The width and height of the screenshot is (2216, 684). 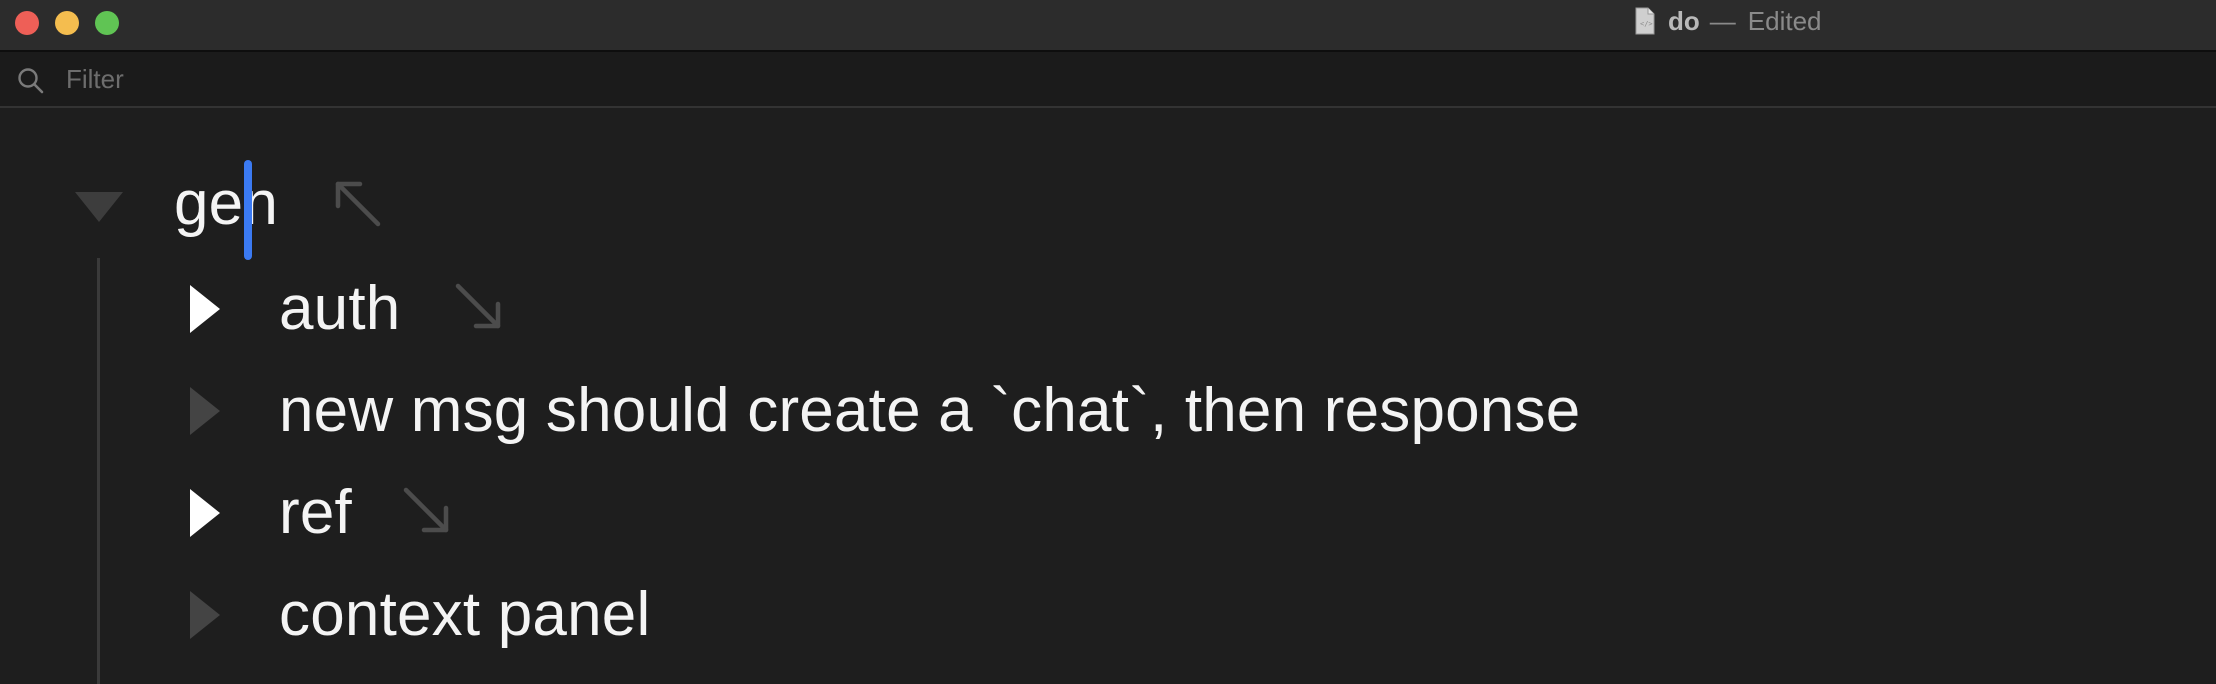 What do you see at coordinates (1108, 26) in the screenshot?
I see `title-bar: </> do — Edited` at bounding box center [1108, 26].